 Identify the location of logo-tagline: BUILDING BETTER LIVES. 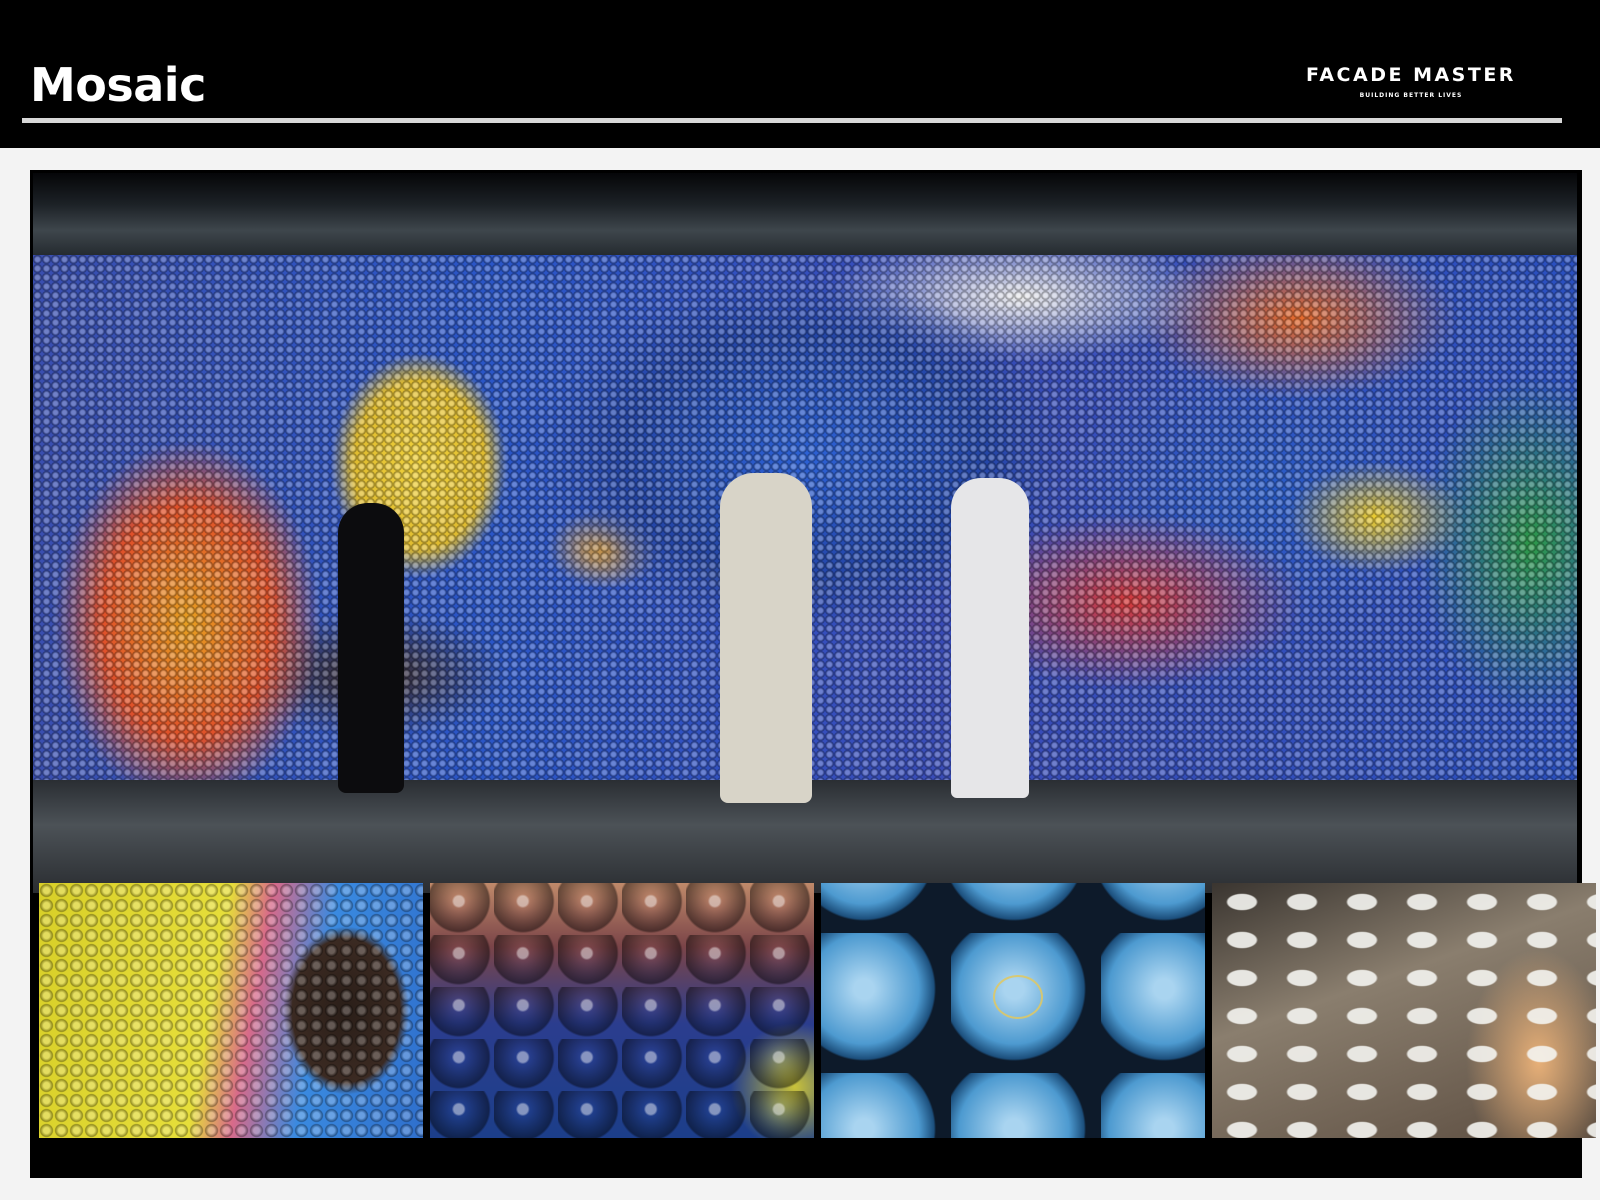
(1411, 95).